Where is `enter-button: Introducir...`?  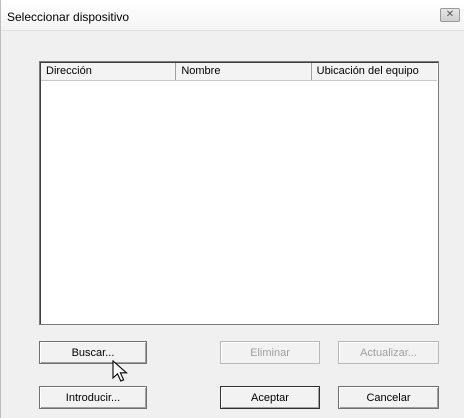 enter-button: Introducir... is located at coordinates (93, 397).